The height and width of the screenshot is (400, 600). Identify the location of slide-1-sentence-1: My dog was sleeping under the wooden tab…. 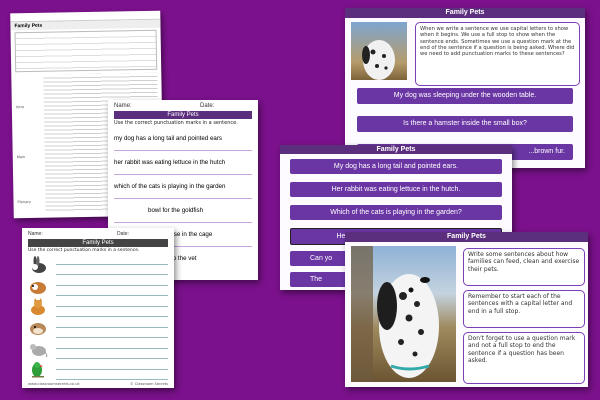
(465, 96).